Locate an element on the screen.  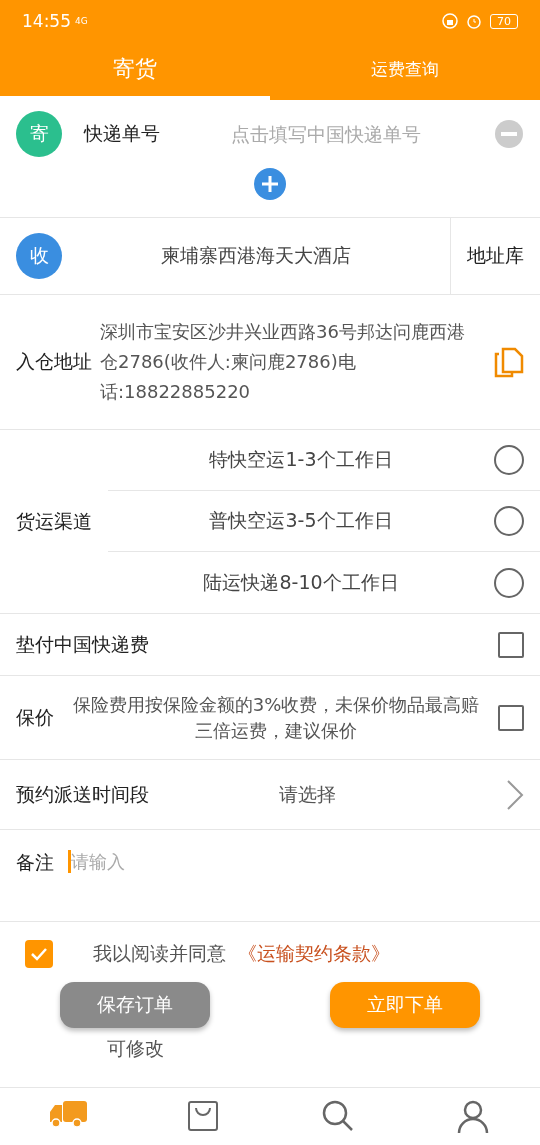
shipping-option: 普快空运3-5个工作日 is located at coordinates (301, 521).